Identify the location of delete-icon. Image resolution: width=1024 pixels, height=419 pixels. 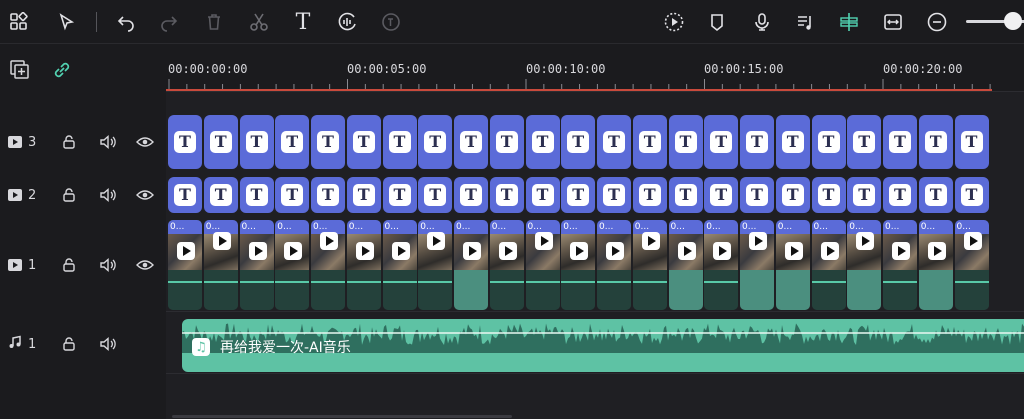
(214, 22).